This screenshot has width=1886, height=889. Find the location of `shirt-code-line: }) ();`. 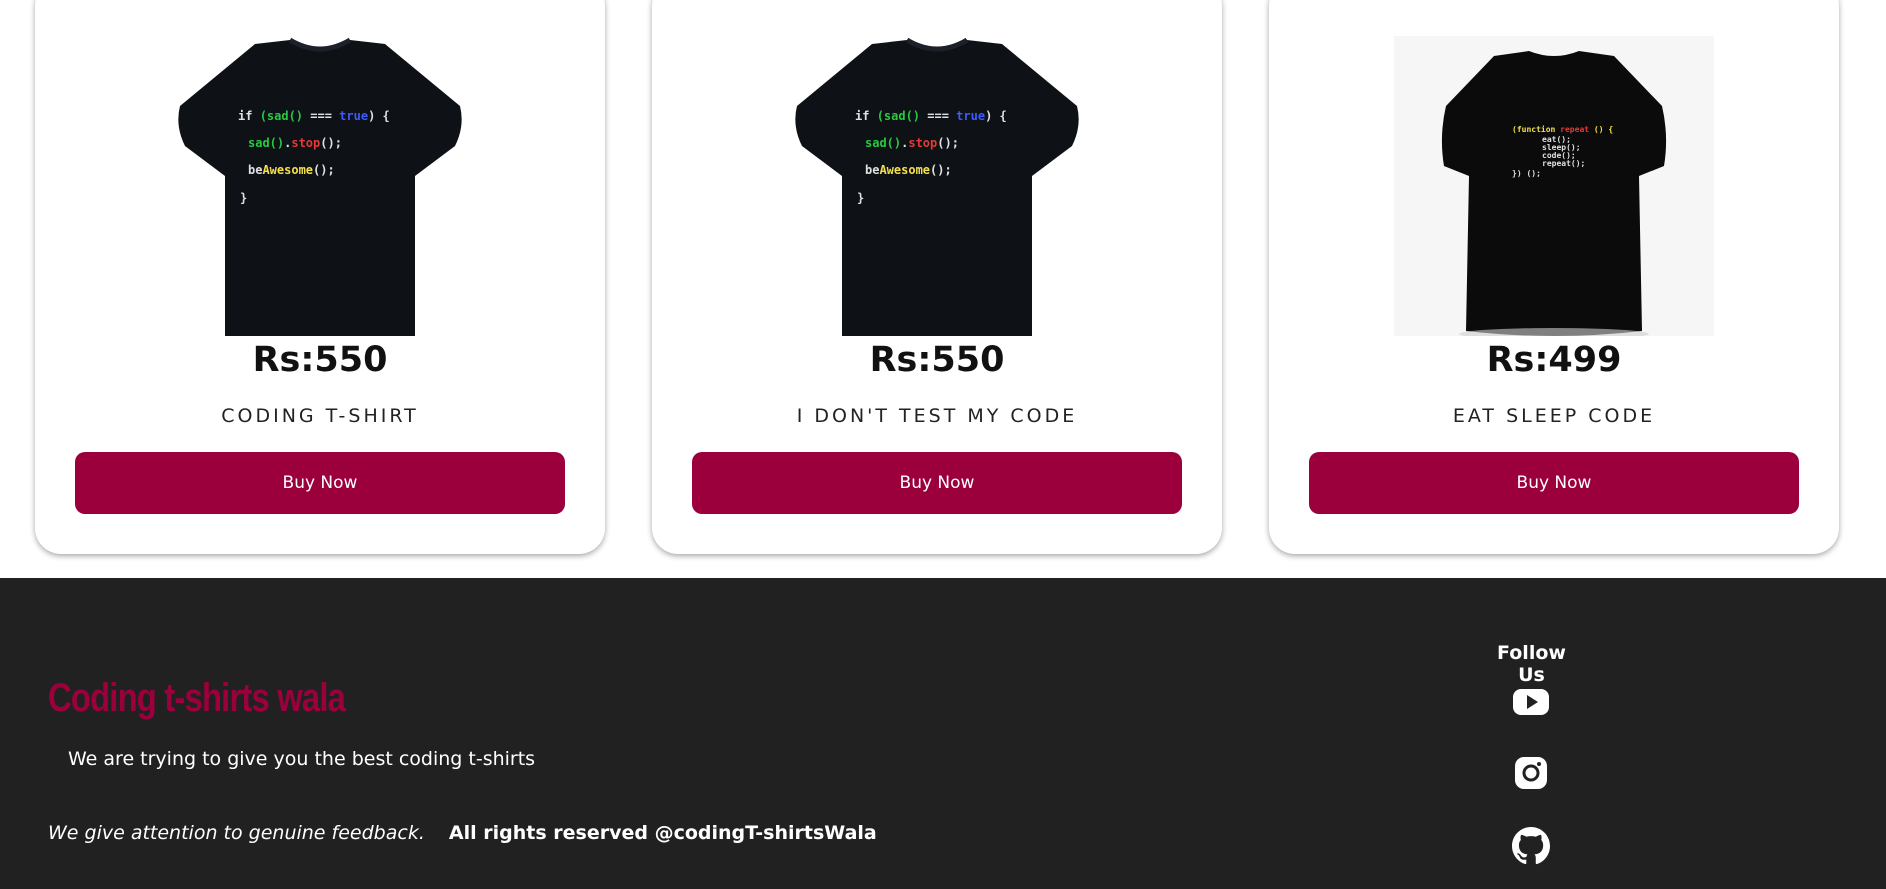

shirt-code-line: }) (); is located at coordinates (1526, 173).